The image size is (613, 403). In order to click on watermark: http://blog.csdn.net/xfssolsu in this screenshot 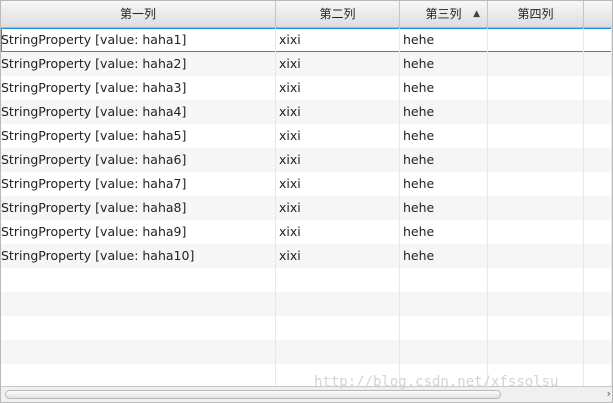, I will do `click(436, 382)`.